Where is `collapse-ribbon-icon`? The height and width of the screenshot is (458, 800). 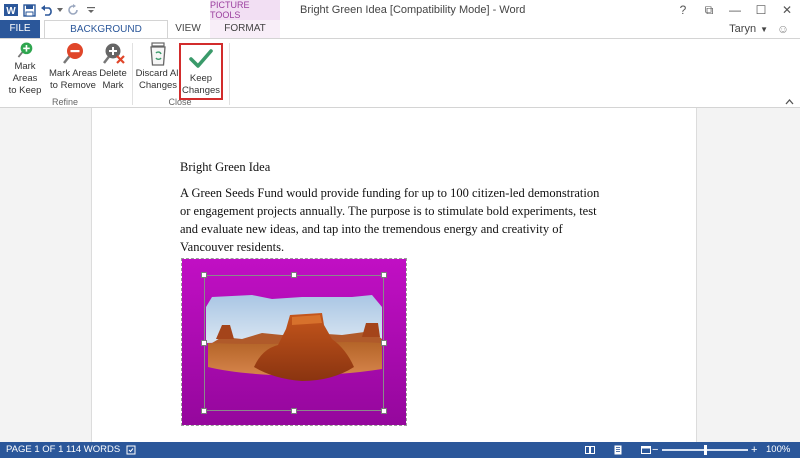
collapse-ribbon-icon is located at coordinates (789, 102).